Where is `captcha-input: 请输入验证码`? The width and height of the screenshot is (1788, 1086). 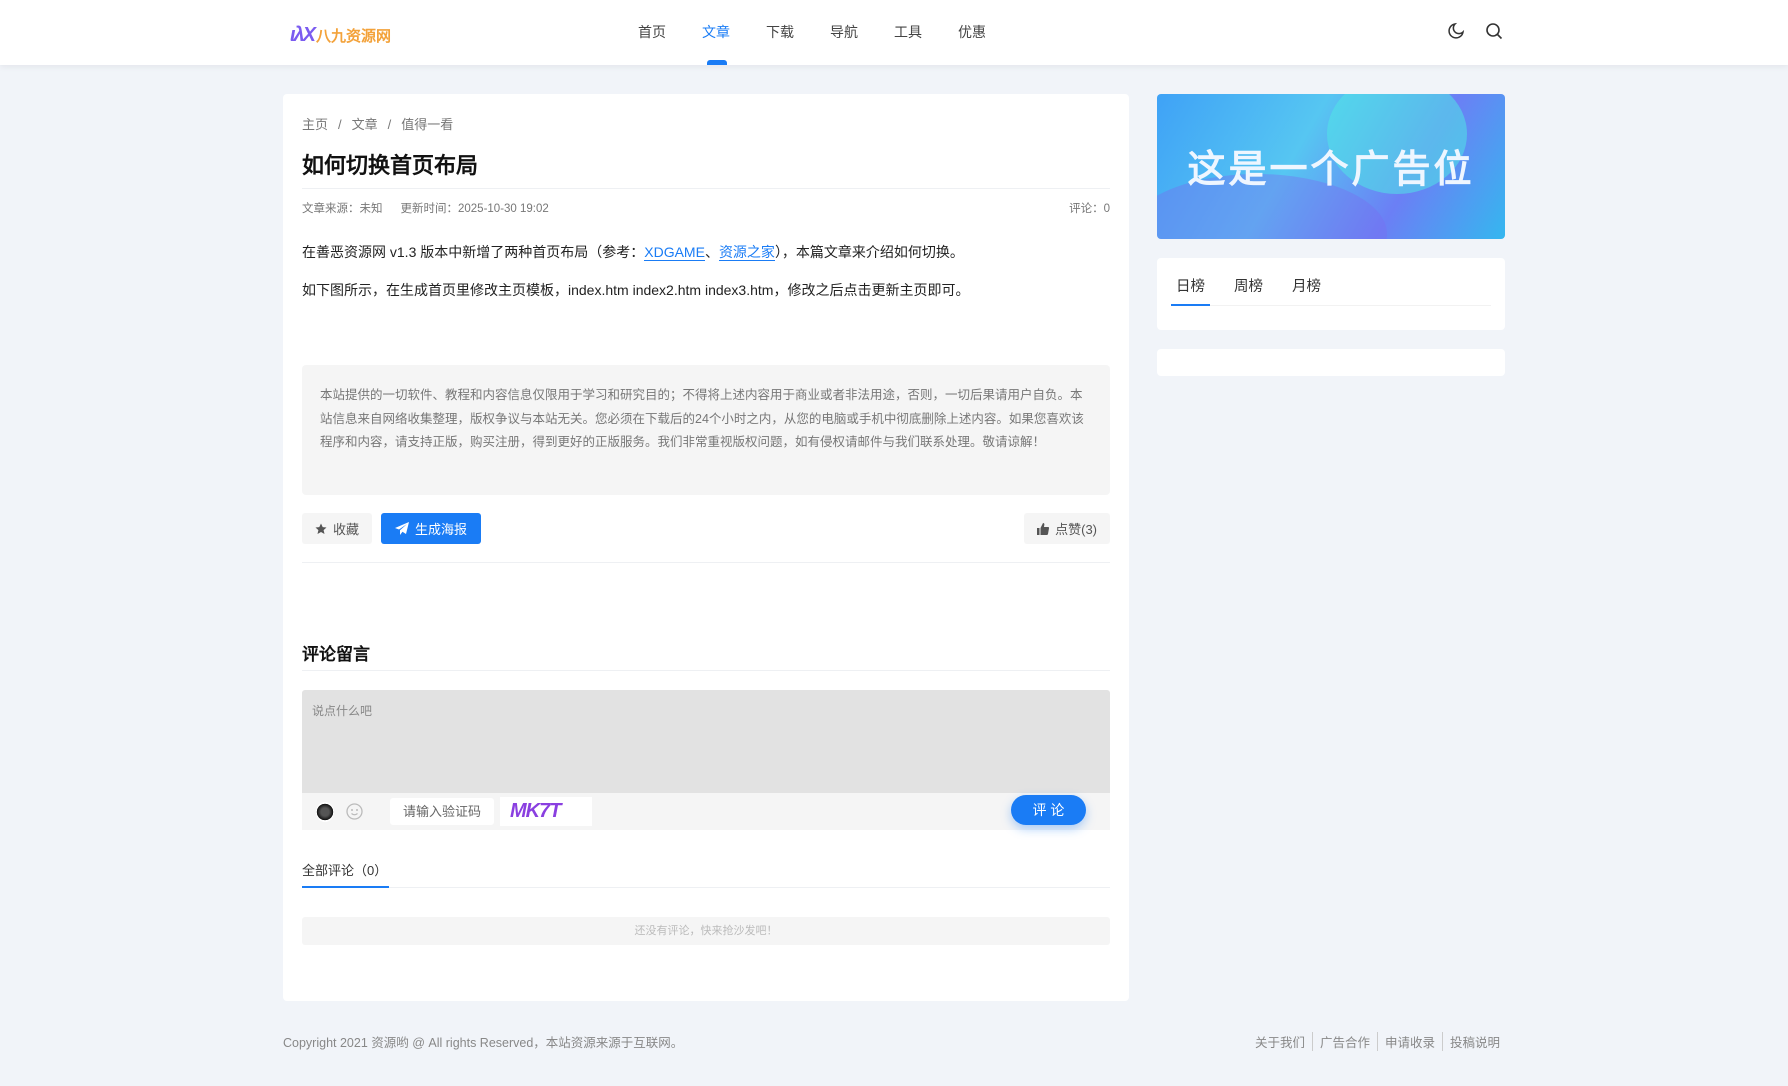 captcha-input: 请输入验证码 is located at coordinates (442, 811).